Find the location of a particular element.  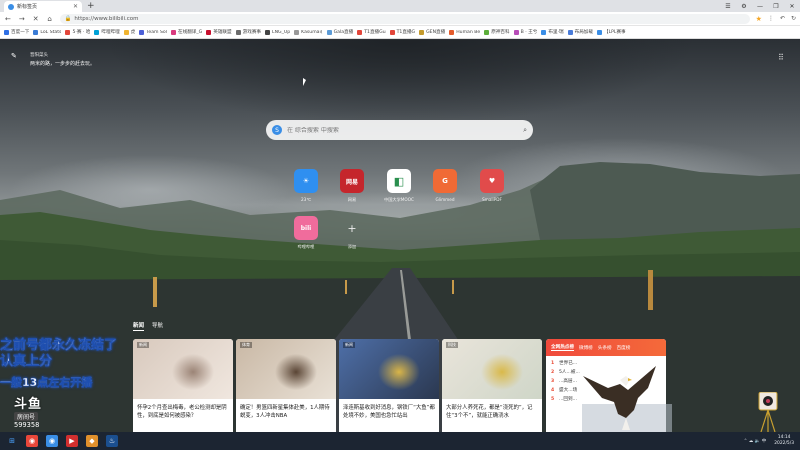

news-card: 新闻 怀孕2个月查出梅毒，老公检测却是阴性，到底是如何被感染？ is located at coordinates (183, 385).